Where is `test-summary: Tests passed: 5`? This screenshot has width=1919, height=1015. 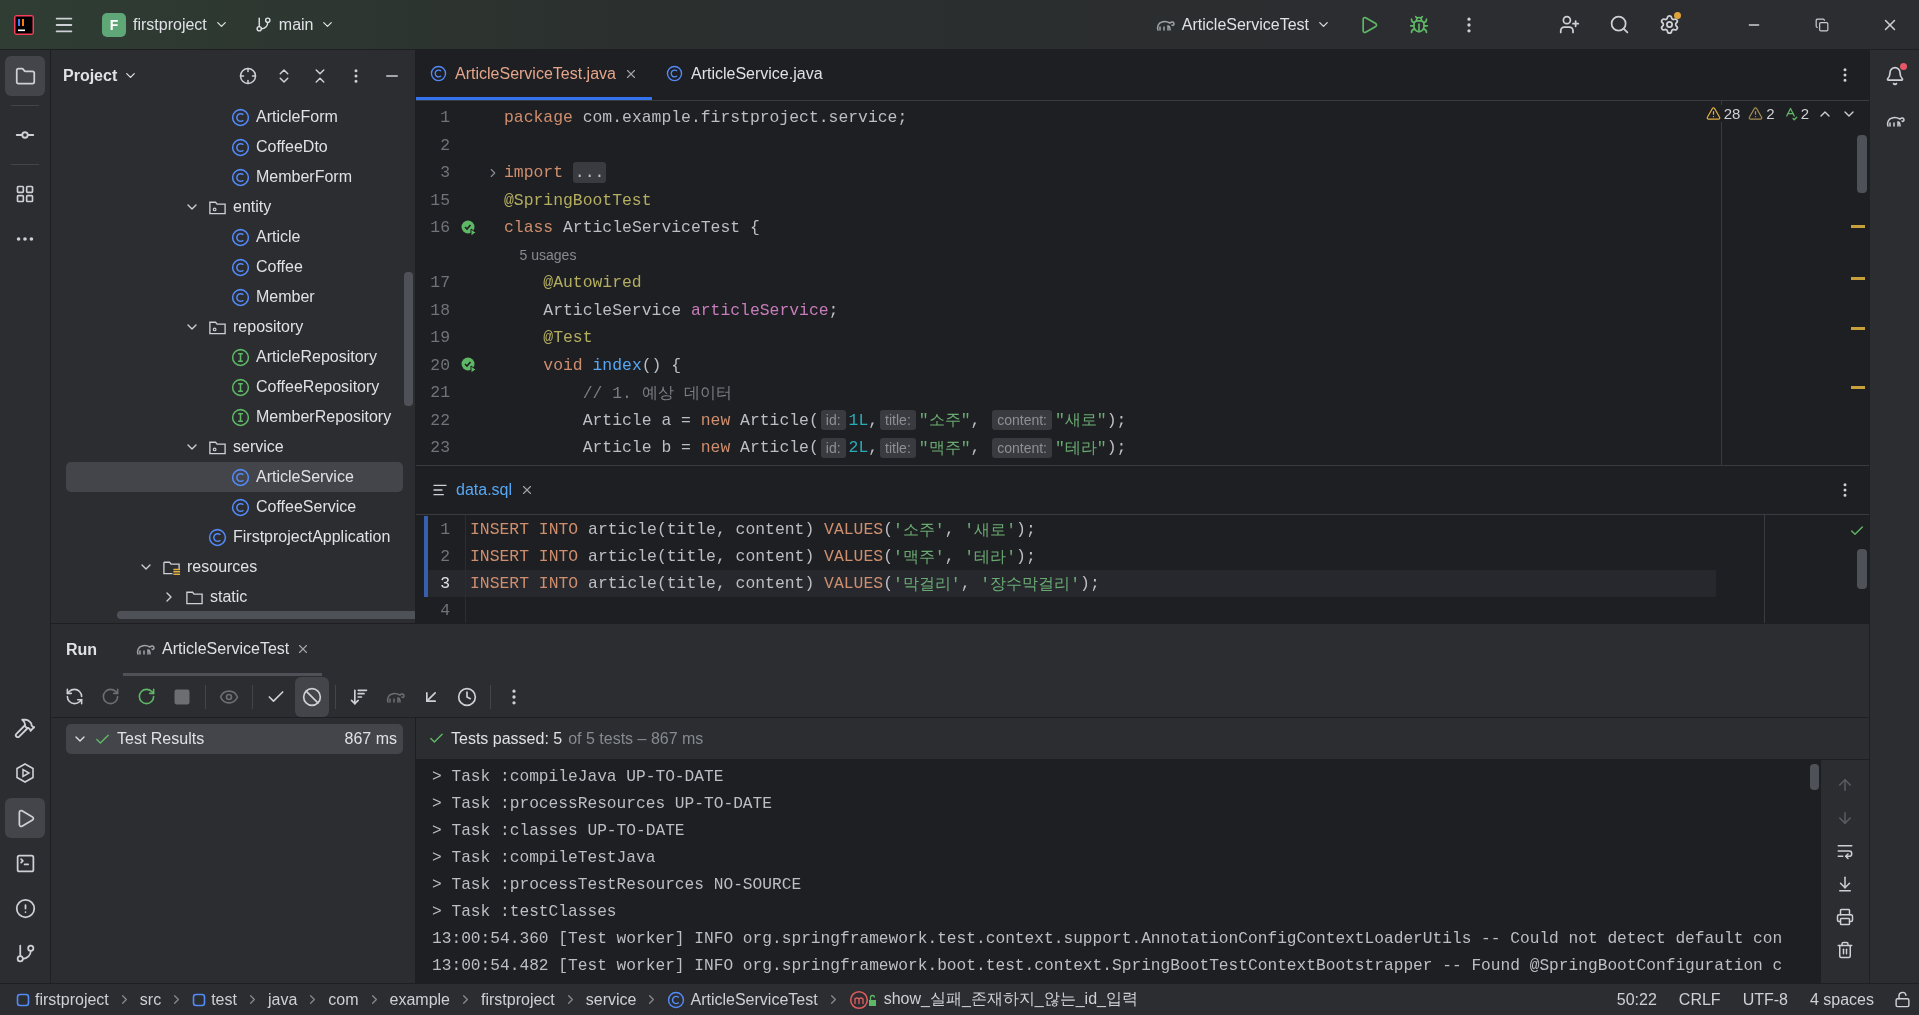 test-summary: Tests passed: 5 is located at coordinates (507, 738).